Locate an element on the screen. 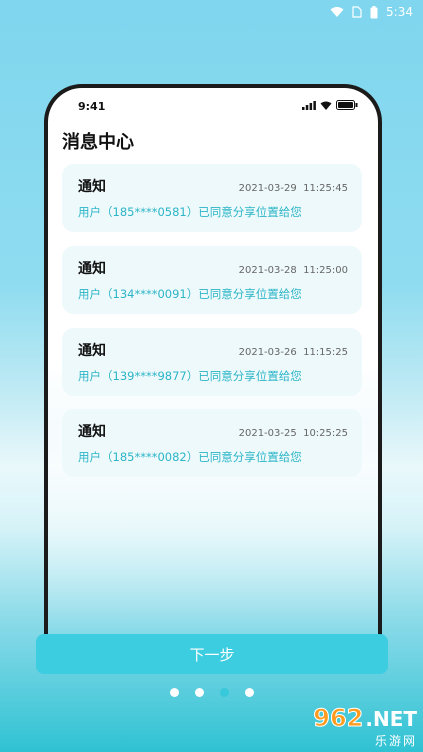 This screenshot has height=752, width=423. page-indicator is located at coordinates (211, 692).